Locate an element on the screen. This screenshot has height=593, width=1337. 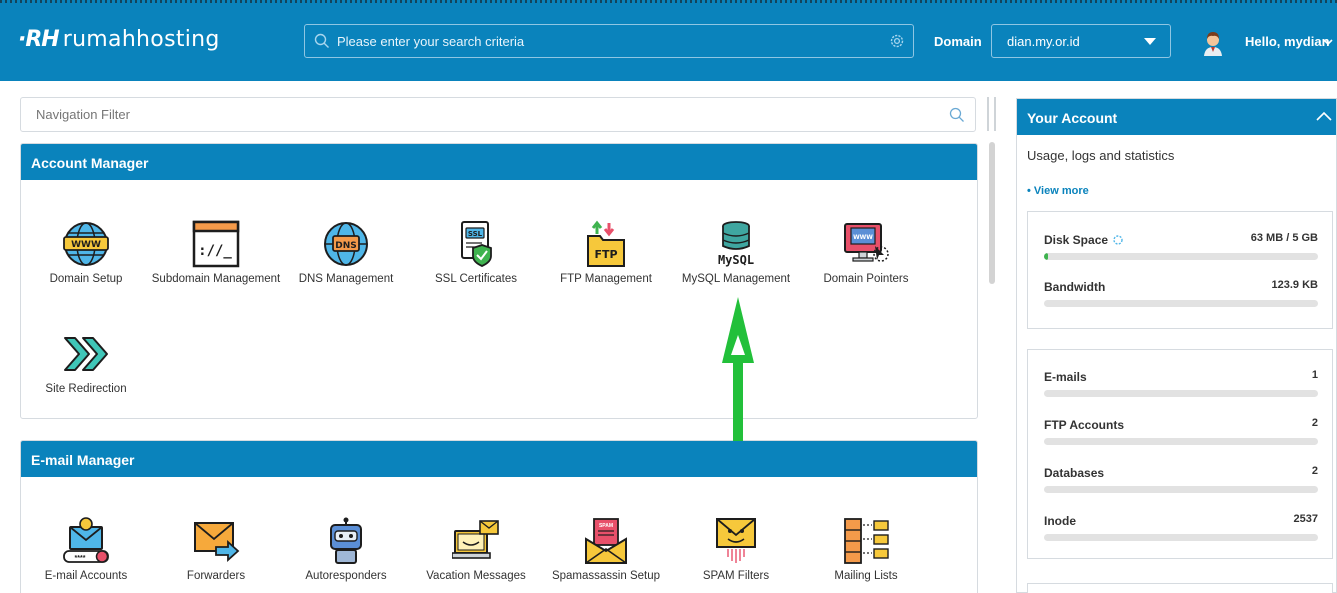
redirect-arrows-icon is located at coordinates (86, 354).